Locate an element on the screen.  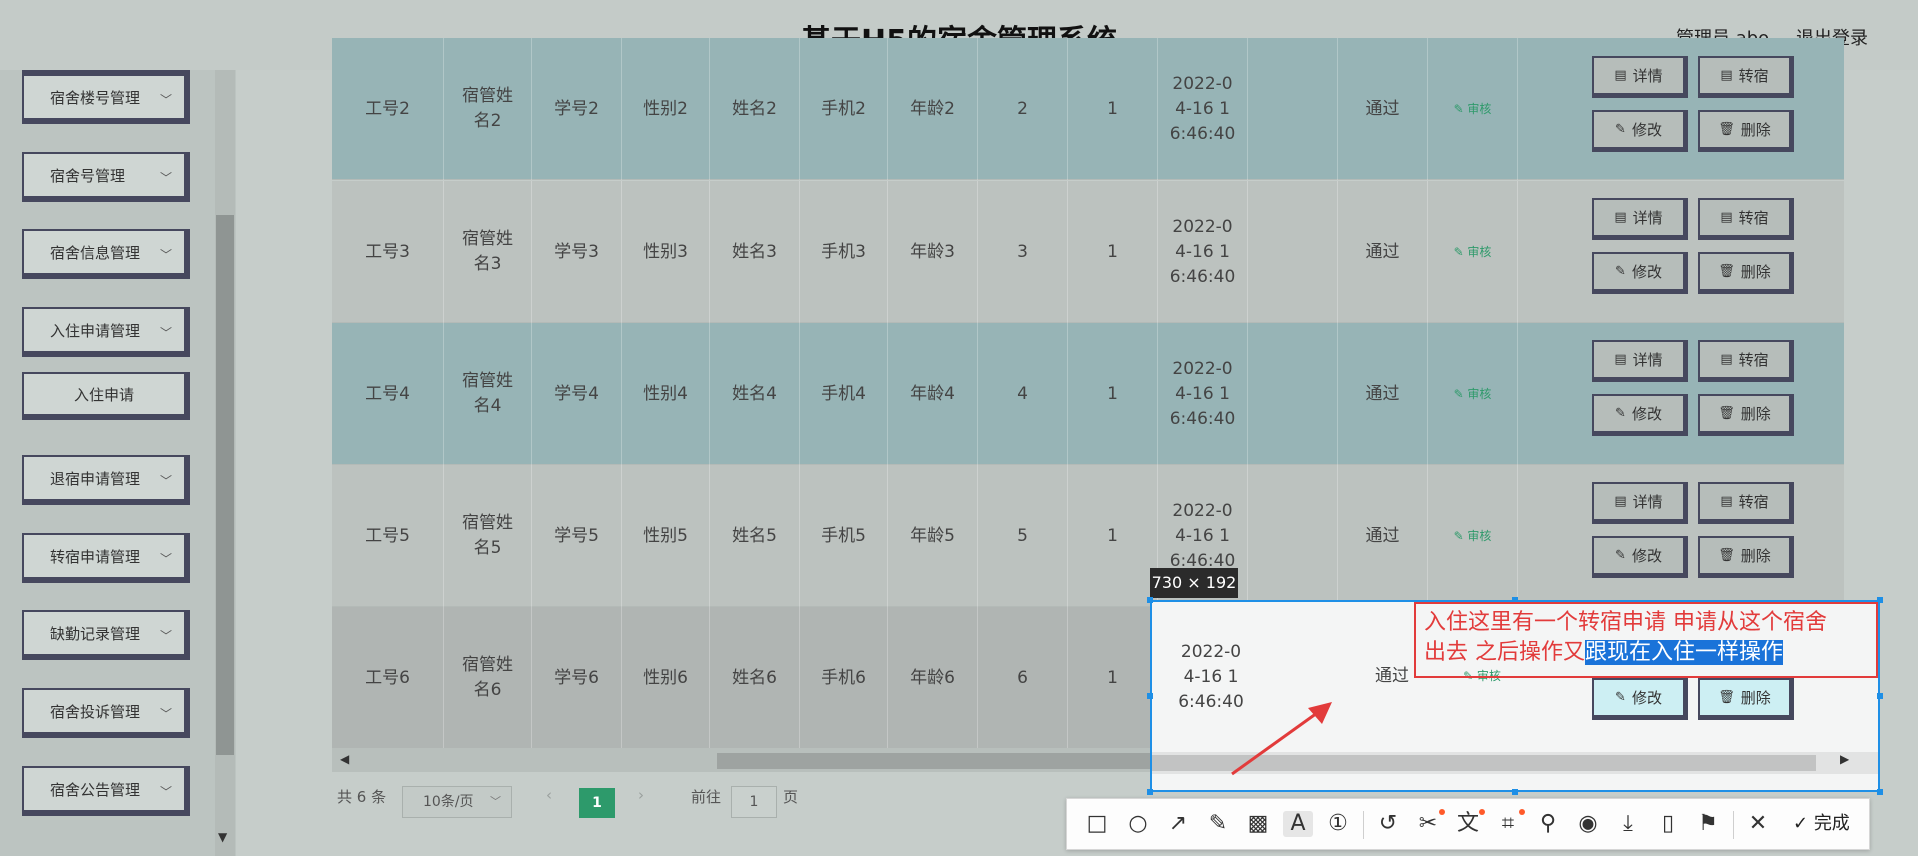
cell-work-no: 工号5 is located at coordinates (388, 536).